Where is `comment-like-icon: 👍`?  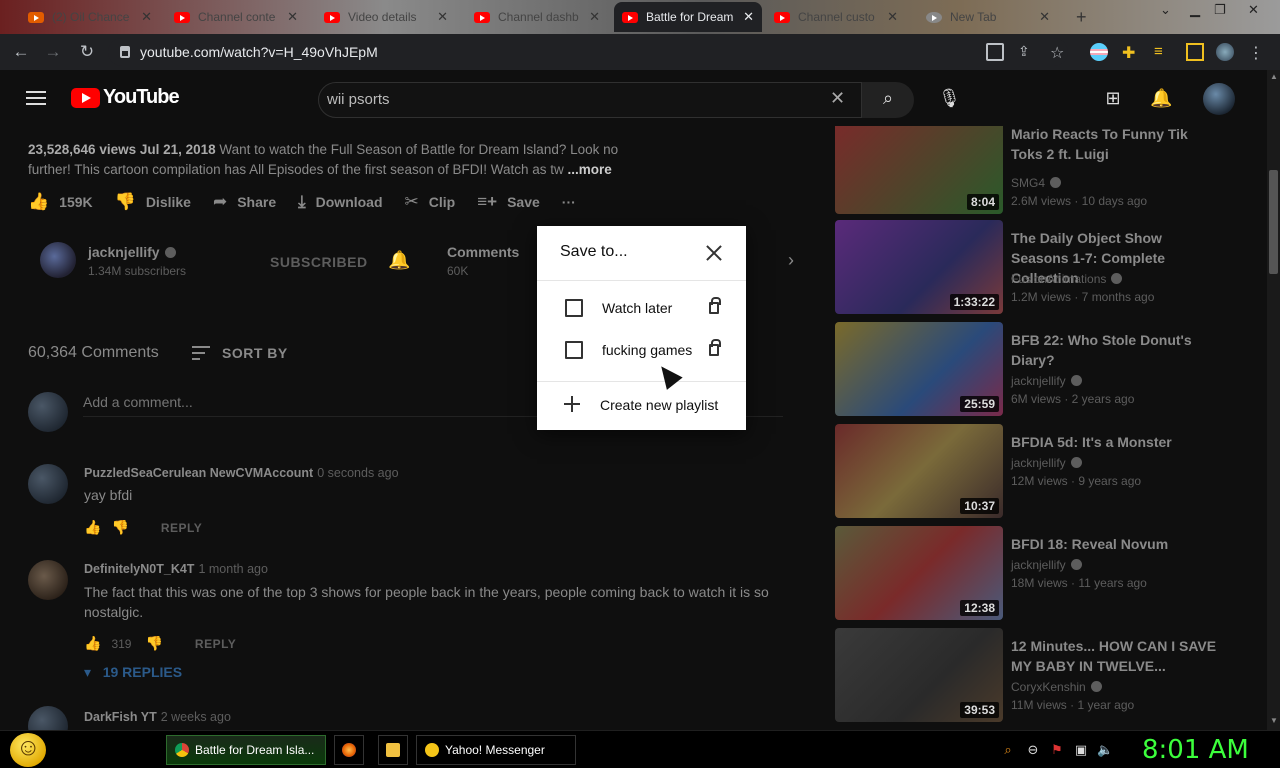 comment-like-icon: 👍 is located at coordinates (92, 527).